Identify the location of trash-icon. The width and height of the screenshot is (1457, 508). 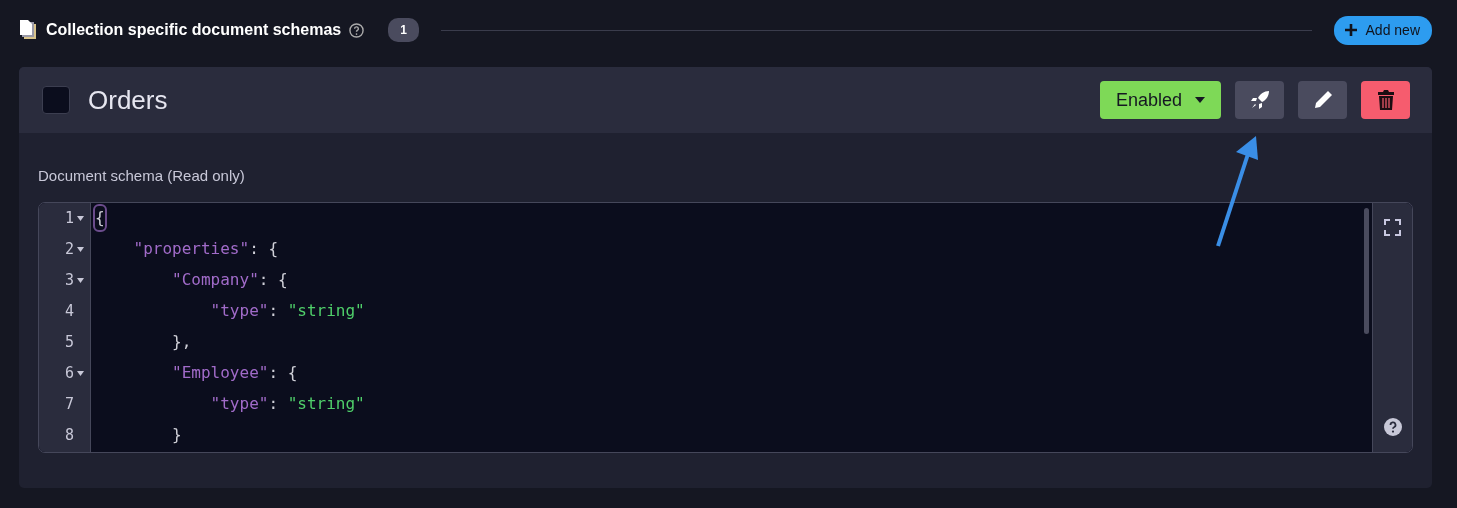
(1385, 100).